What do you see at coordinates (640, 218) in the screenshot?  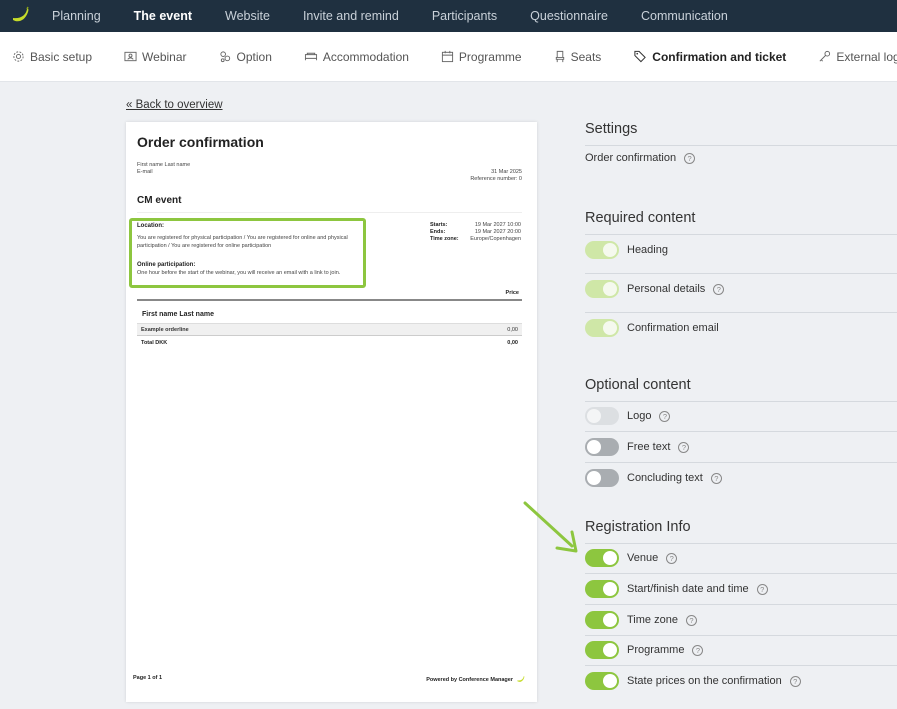 I see `required-content-heading: Required content` at bounding box center [640, 218].